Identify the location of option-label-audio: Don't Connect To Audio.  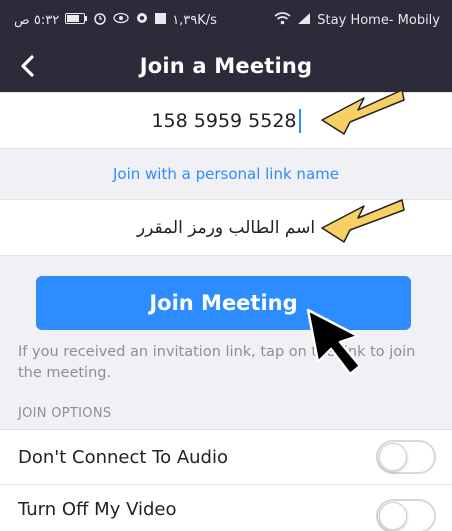
(123, 457).